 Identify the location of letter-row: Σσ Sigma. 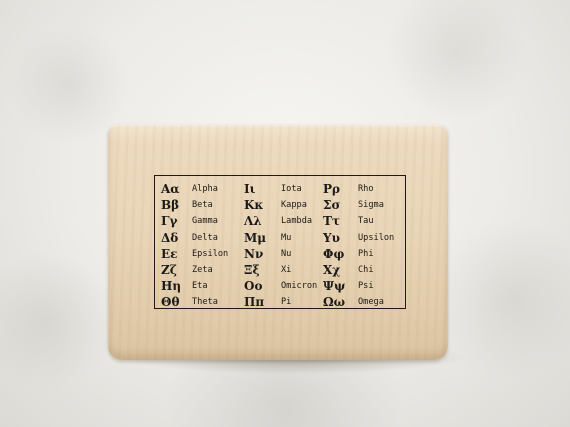
(358, 205).